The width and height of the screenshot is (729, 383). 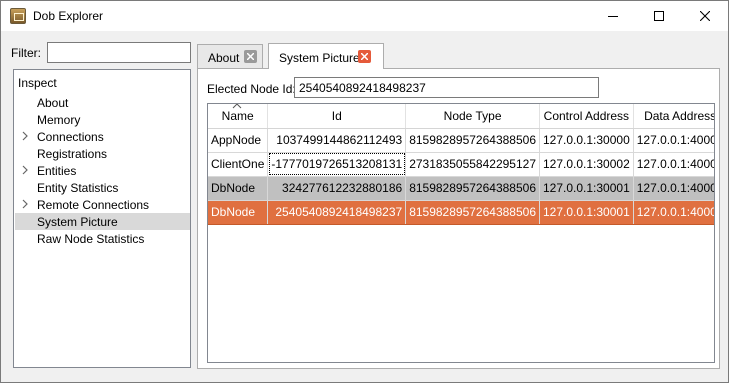 What do you see at coordinates (37, 83) in the screenshot?
I see `tree-root-inspect: Inspect` at bounding box center [37, 83].